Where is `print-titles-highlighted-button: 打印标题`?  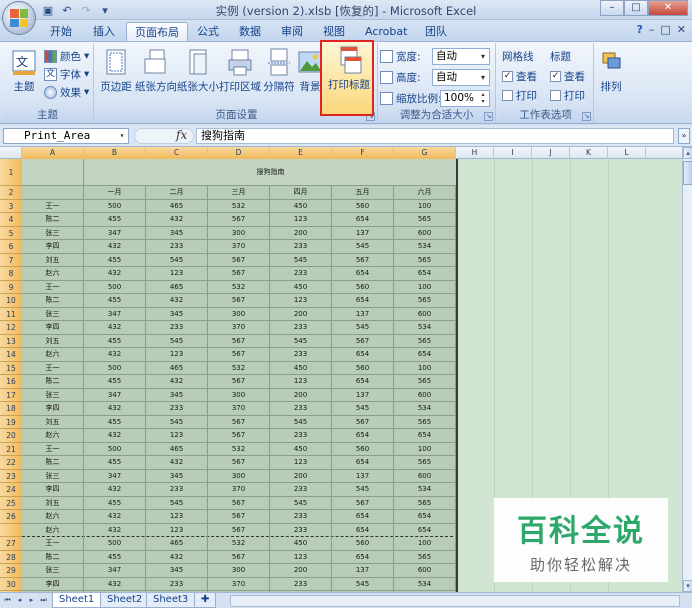 print-titles-highlighted-button: 打印标题 is located at coordinates (349, 73).